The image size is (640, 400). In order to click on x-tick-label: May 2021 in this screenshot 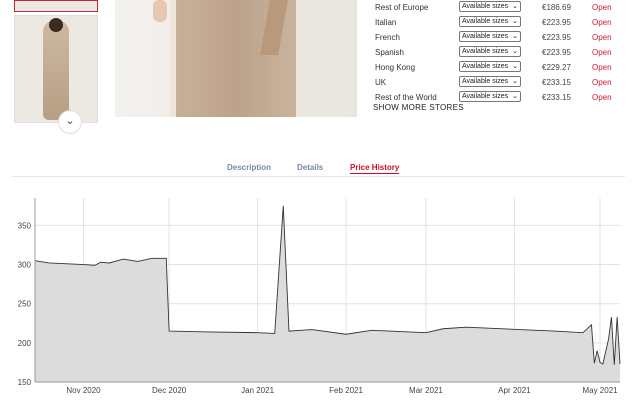, I will do `click(600, 390)`.